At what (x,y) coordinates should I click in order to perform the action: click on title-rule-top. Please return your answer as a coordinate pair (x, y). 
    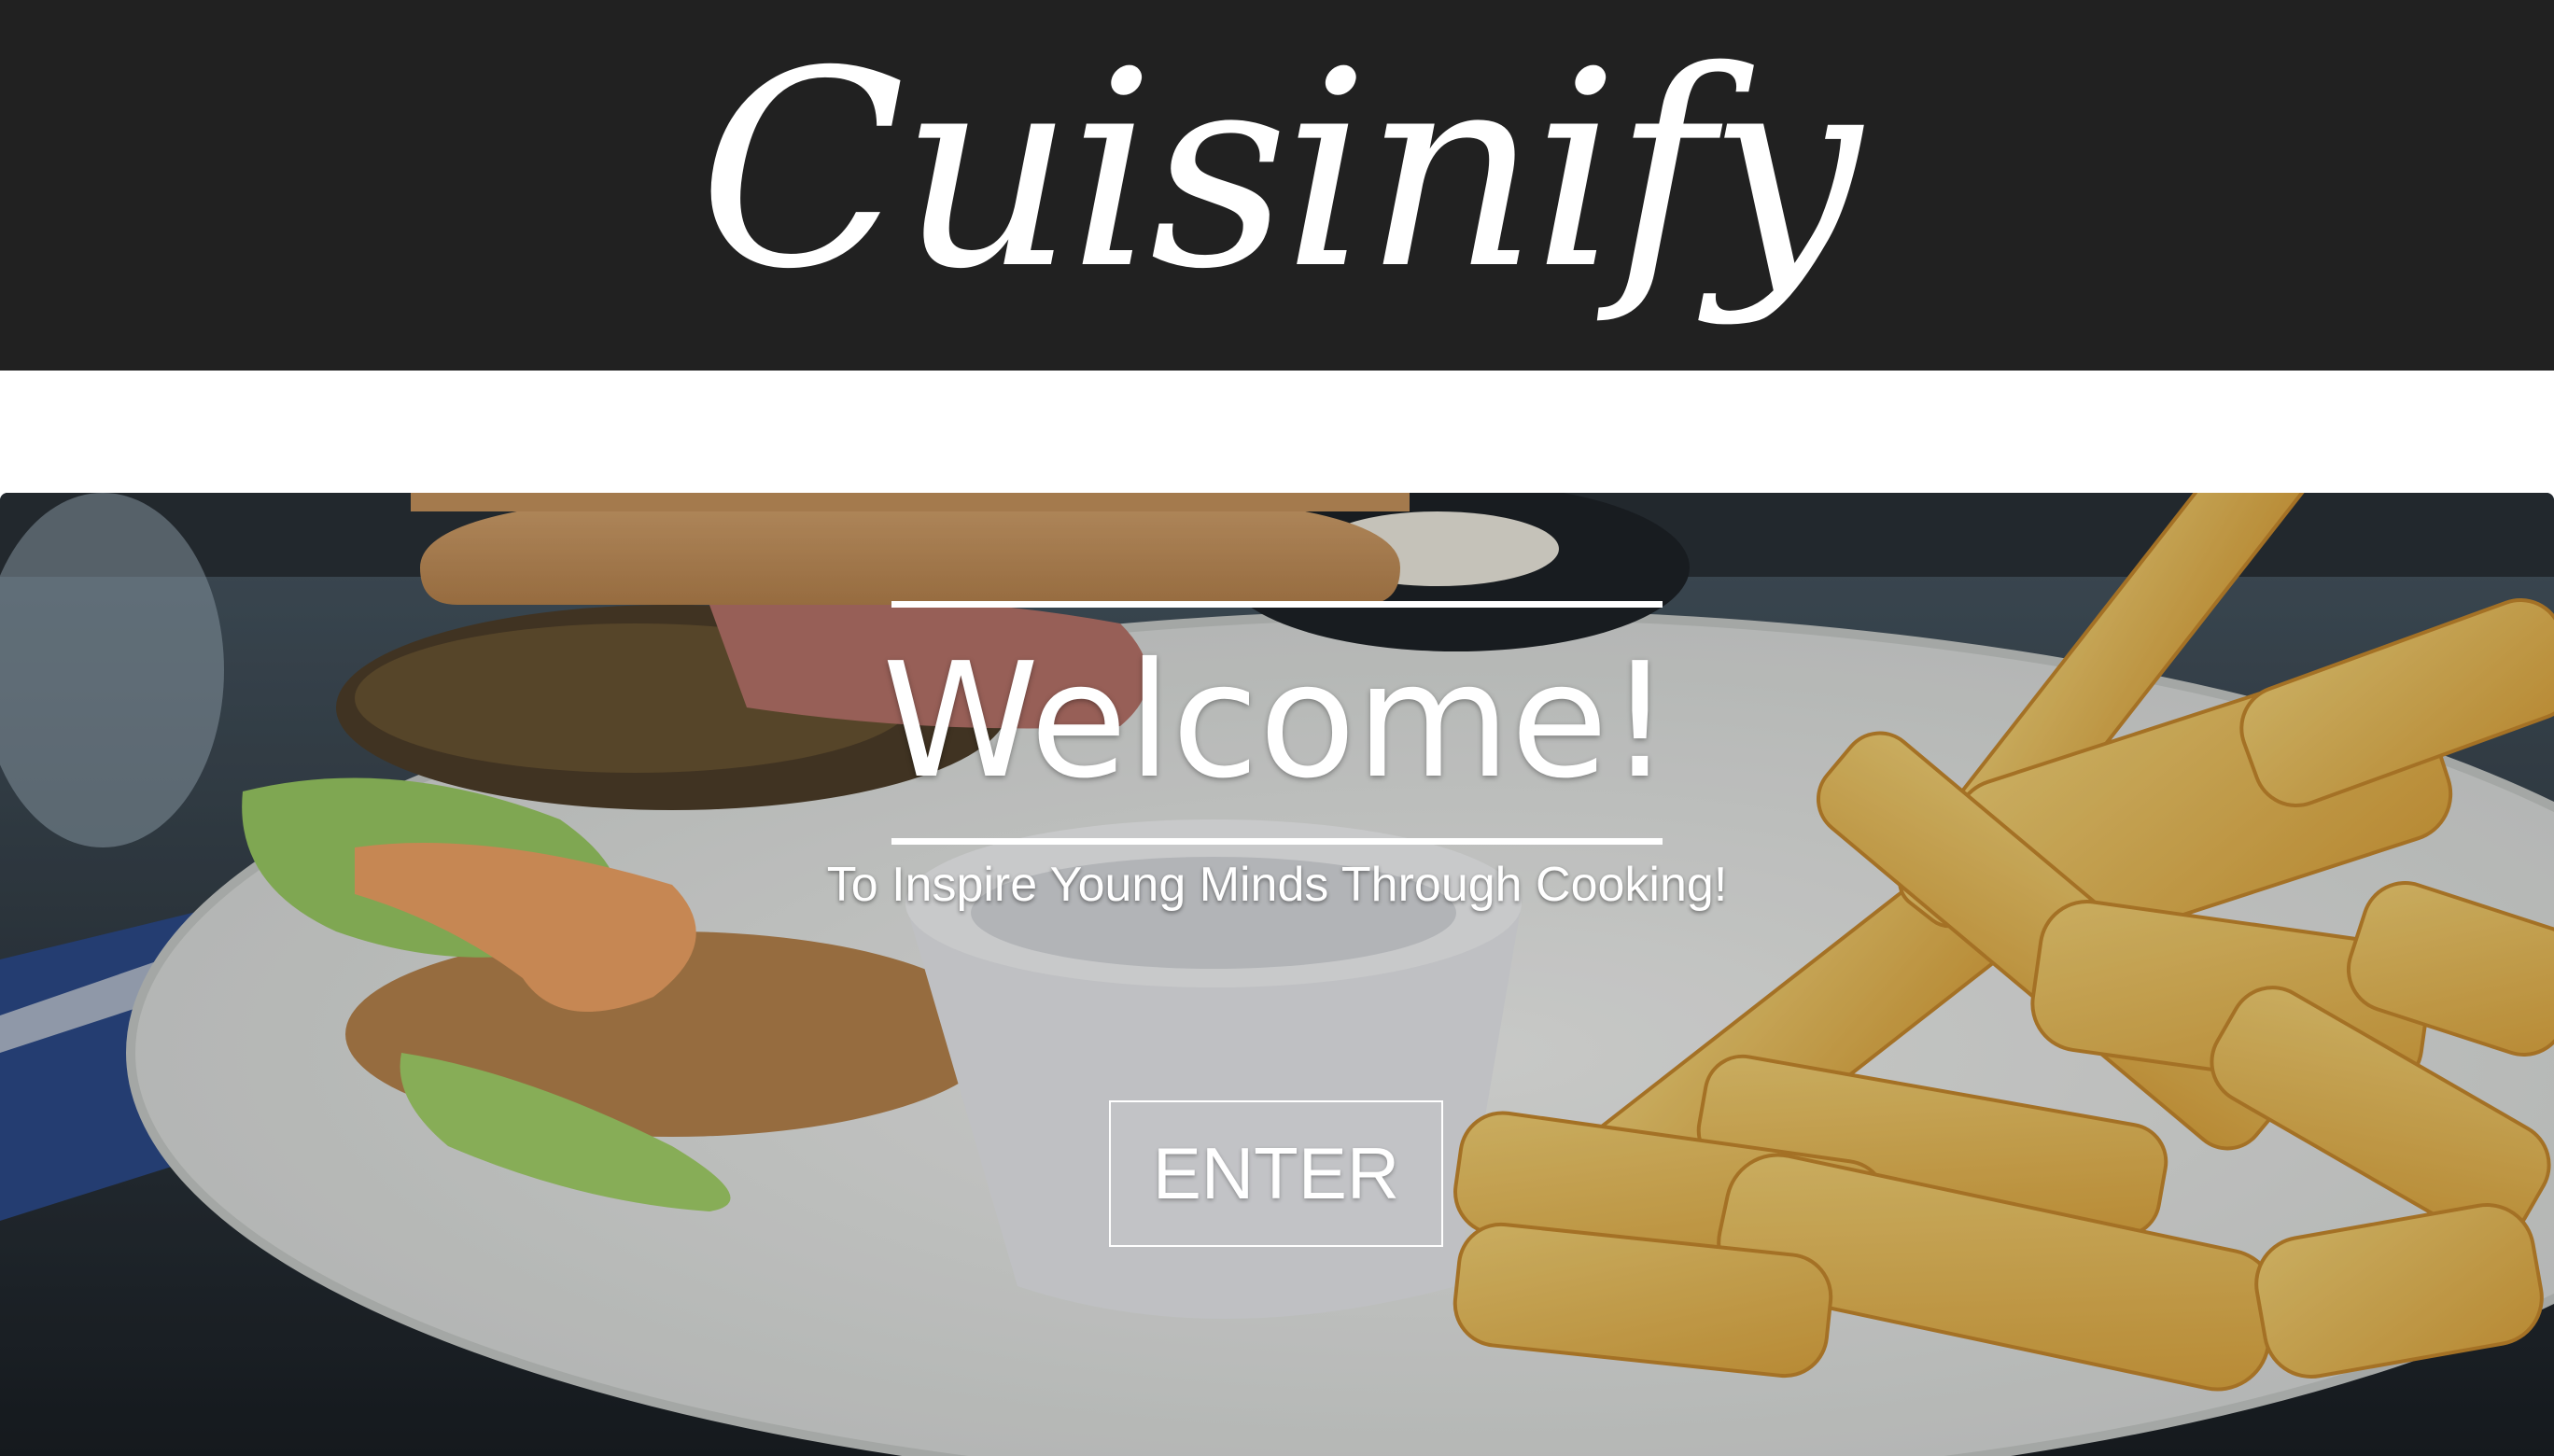
    Looking at the image, I should click on (1277, 604).